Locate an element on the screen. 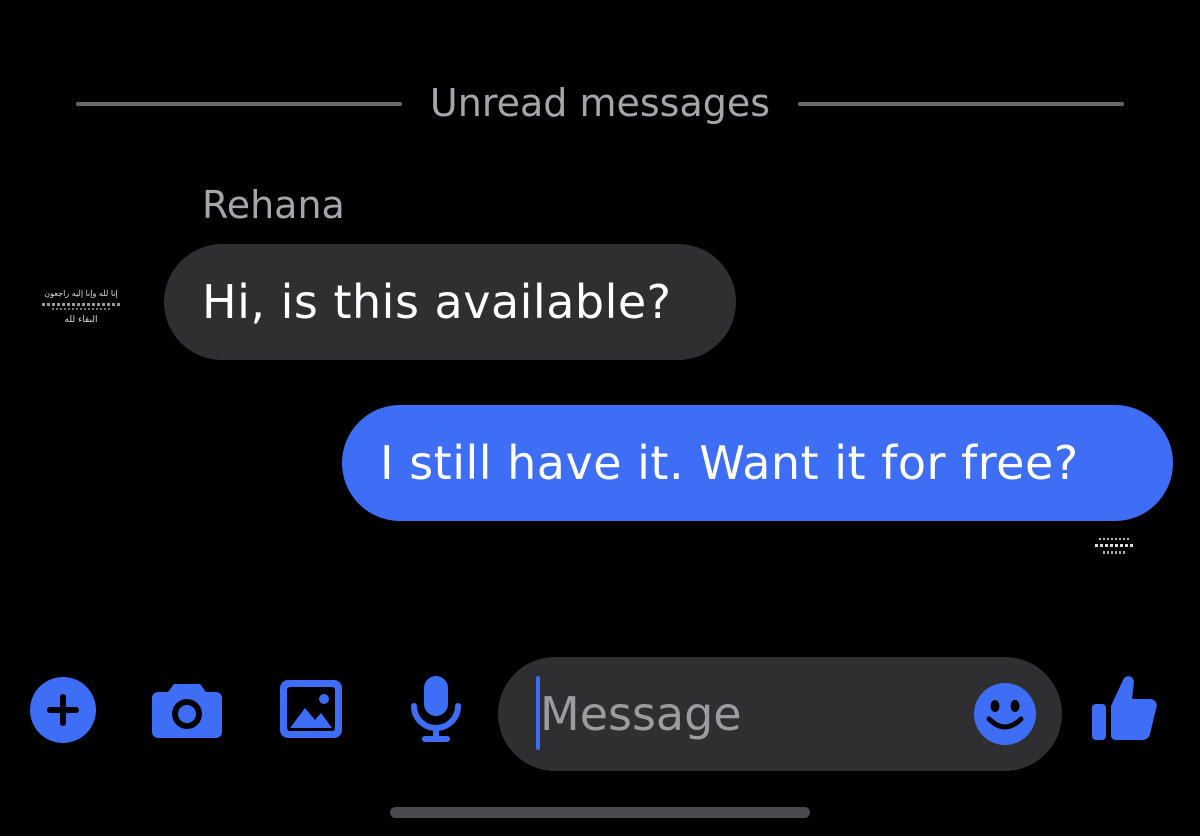  message-bubble-outgoing: I still have it. Want it for free? is located at coordinates (757, 463).